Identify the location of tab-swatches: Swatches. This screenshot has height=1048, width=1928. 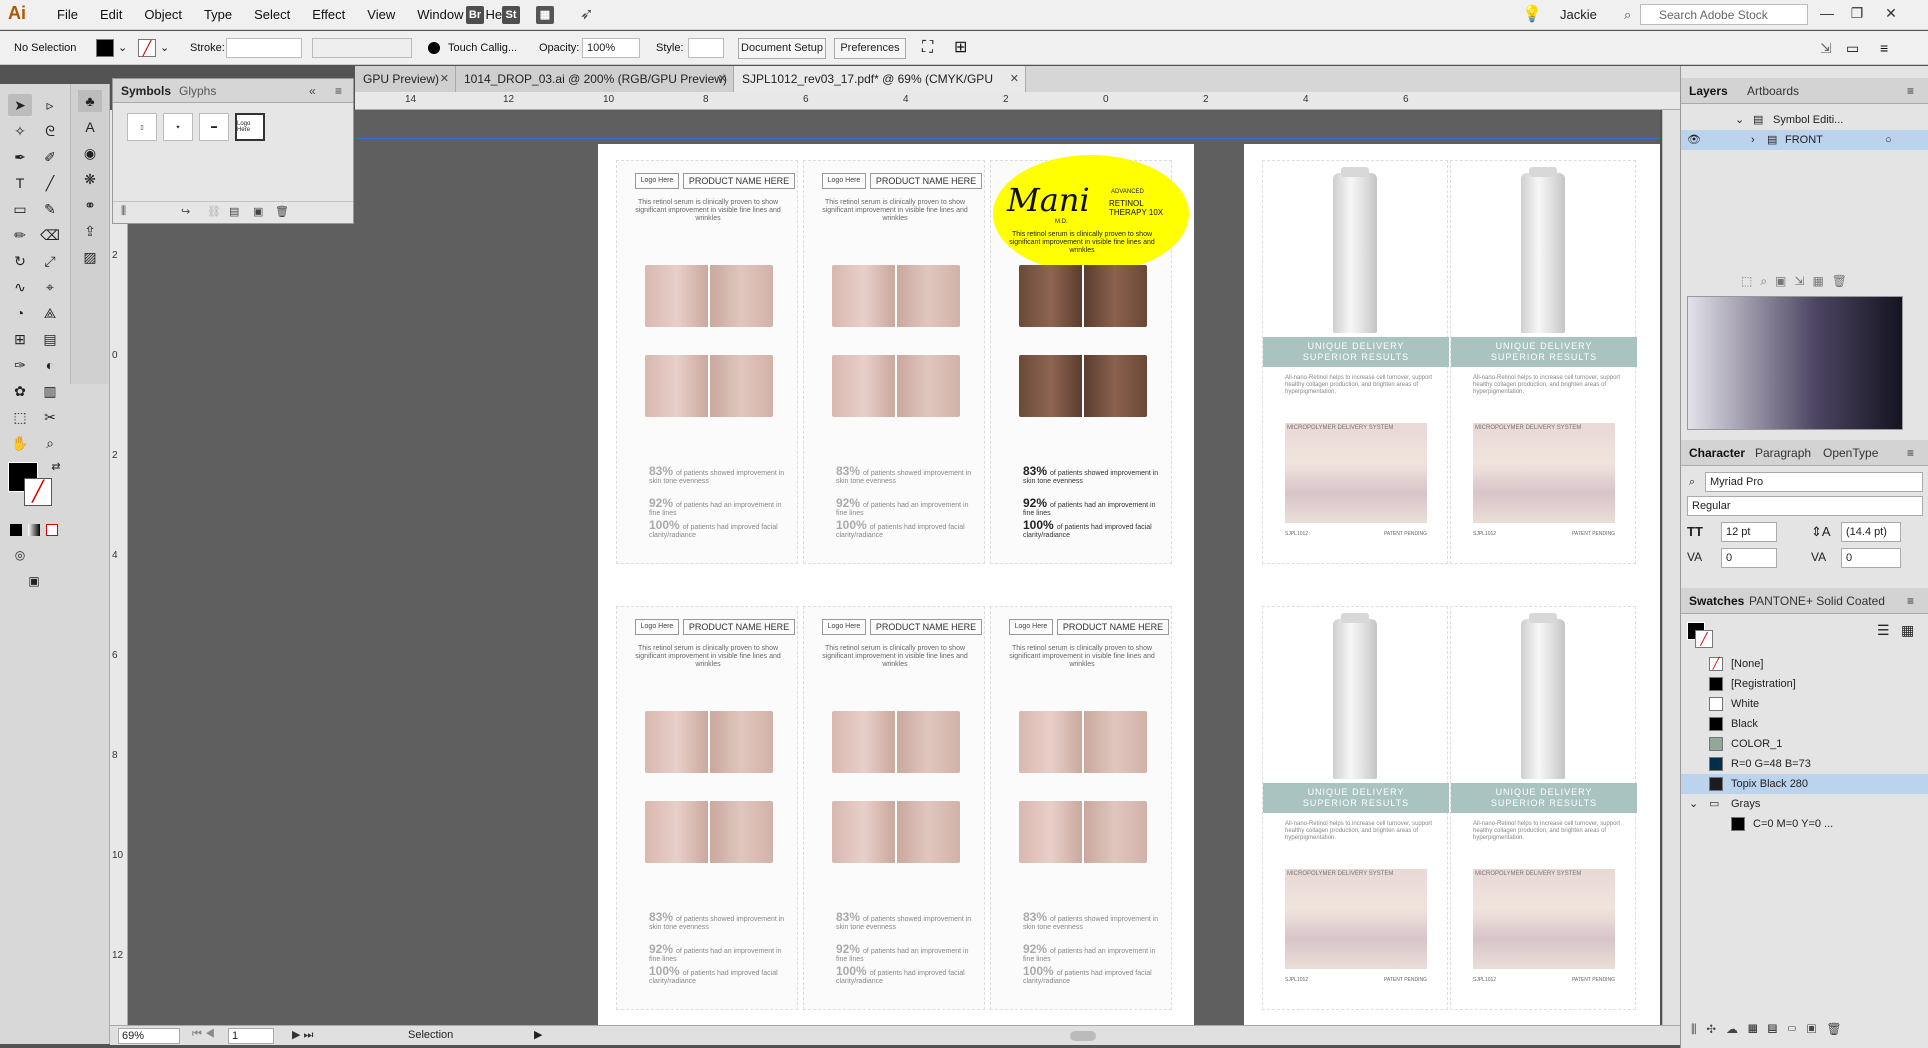
(1716, 601).